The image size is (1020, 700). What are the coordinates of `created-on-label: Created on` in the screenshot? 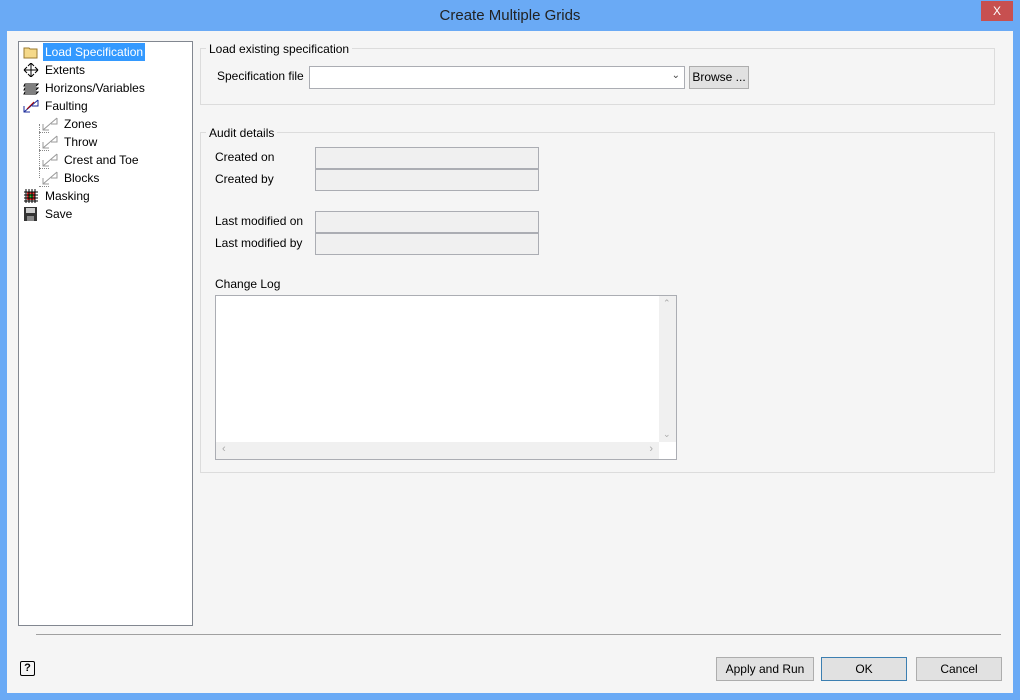 It's located at (245, 157).